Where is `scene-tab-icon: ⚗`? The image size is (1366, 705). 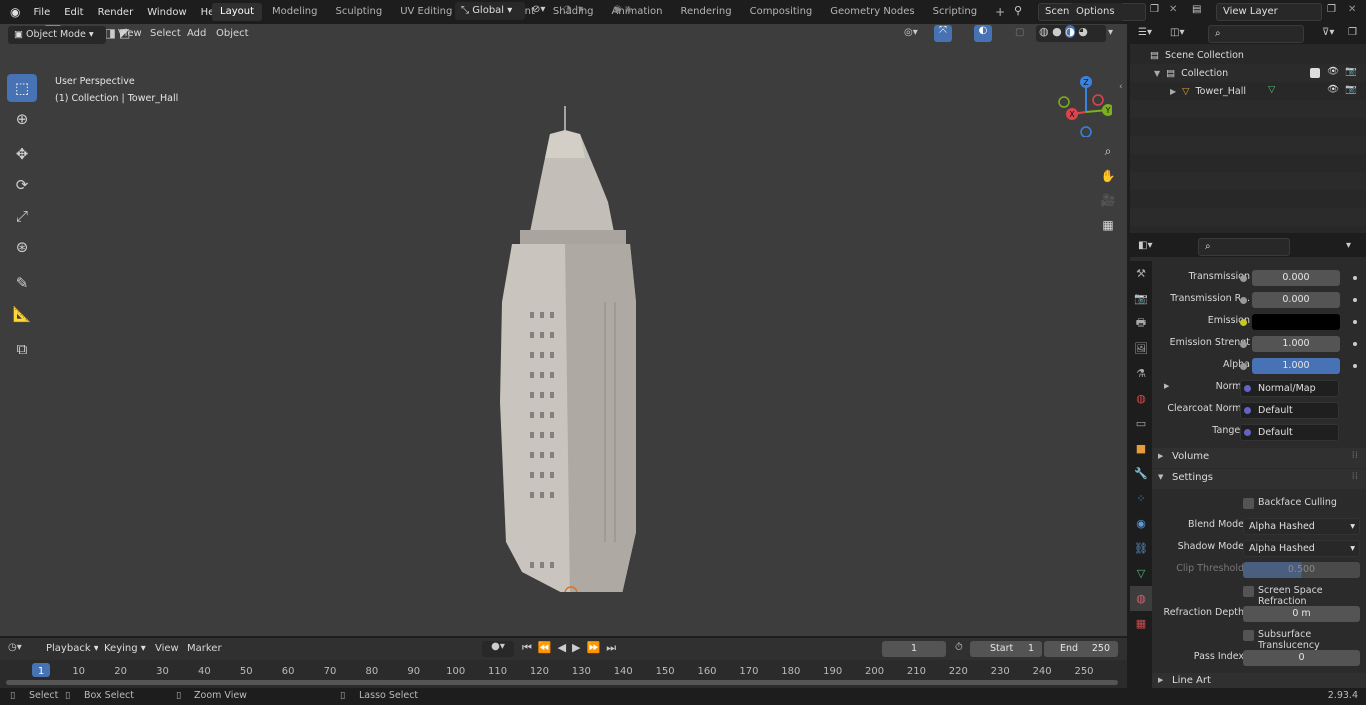 scene-tab-icon: ⚗ is located at coordinates (1141, 373).